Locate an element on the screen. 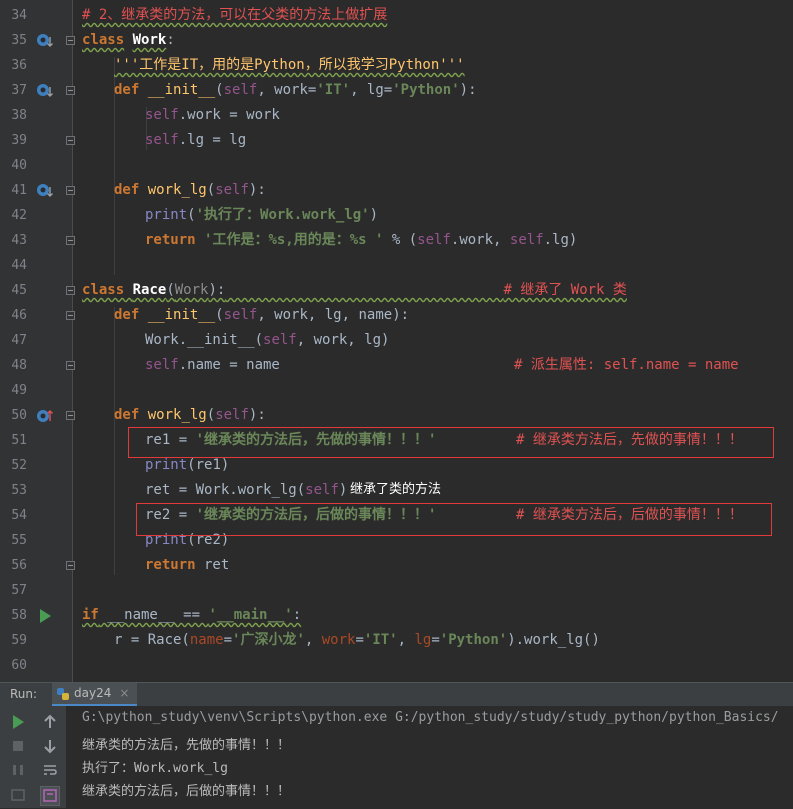  code-line: 34 # 2、继承类的方法，可以在父类的方法上做扩展 is located at coordinates (396, 15).